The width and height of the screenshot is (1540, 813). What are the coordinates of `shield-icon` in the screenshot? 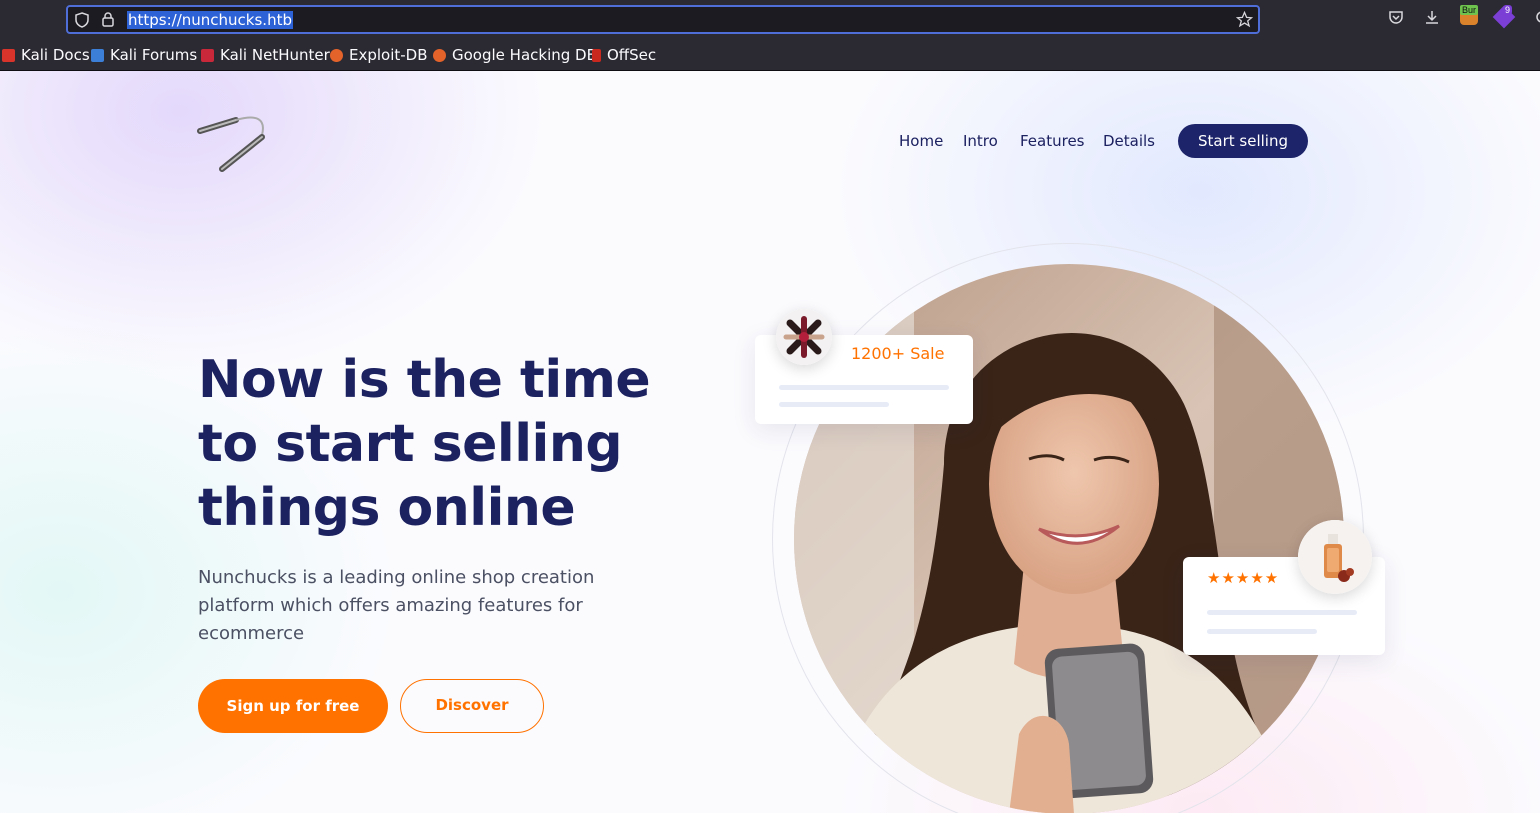 It's located at (82, 21).